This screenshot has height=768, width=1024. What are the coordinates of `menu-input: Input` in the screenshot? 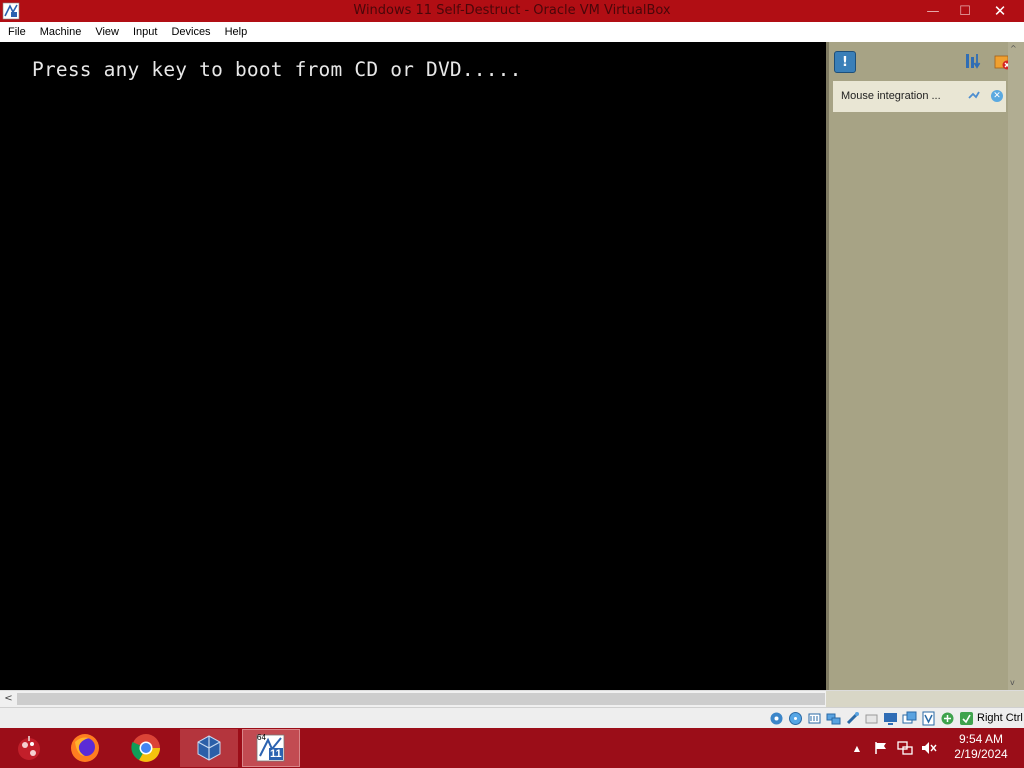 It's located at (145, 32).